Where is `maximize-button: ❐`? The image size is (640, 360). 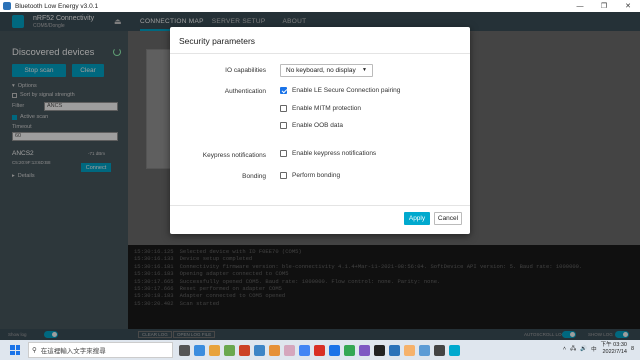
maximize-button: ❐ is located at coordinates (604, 6).